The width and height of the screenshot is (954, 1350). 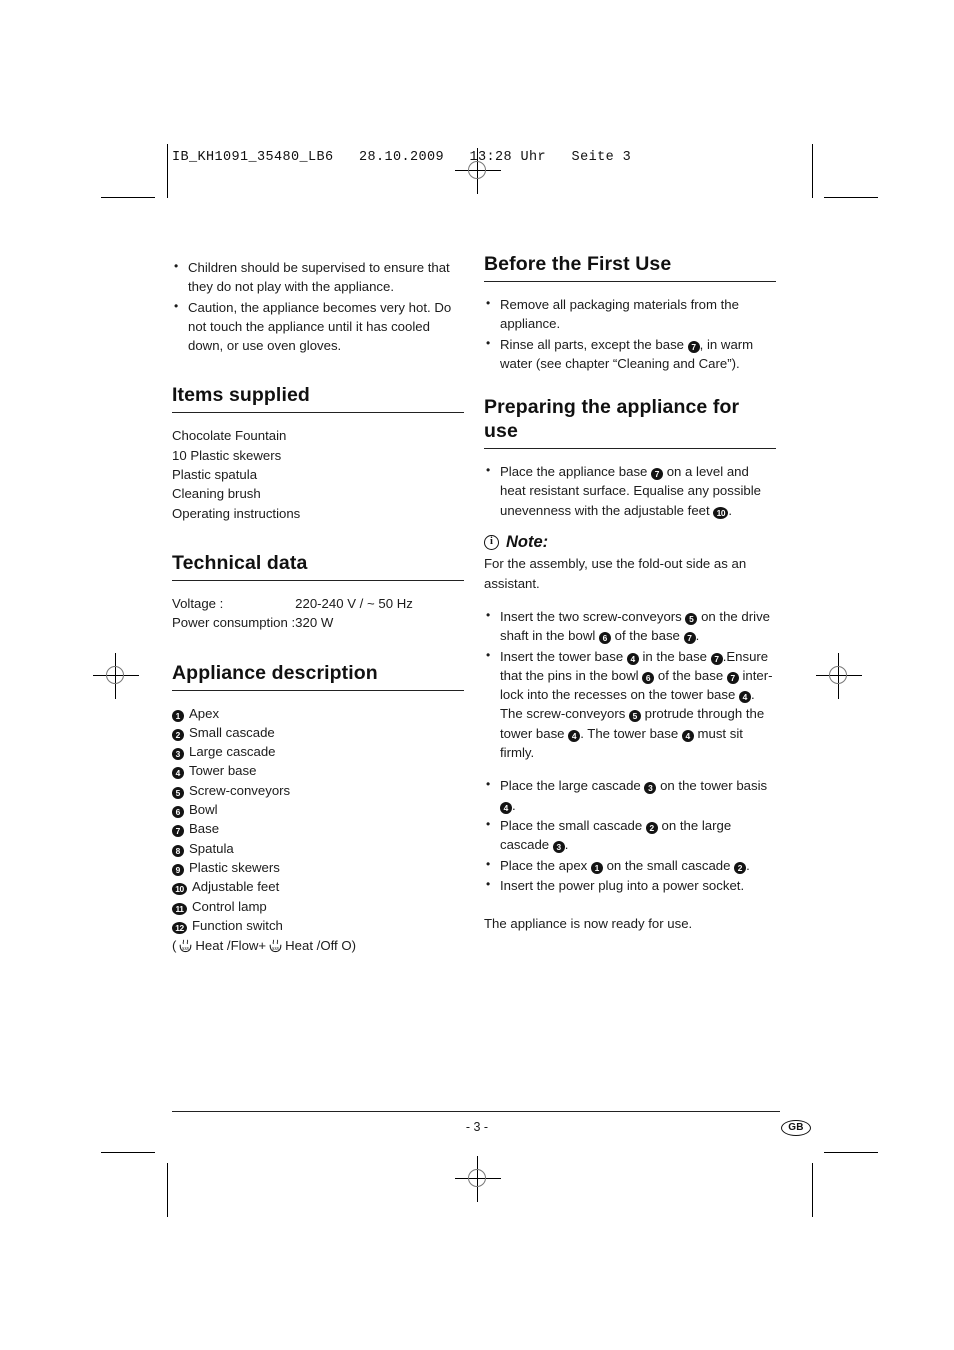 What do you see at coordinates (178, 773) in the screenshot?
I see `callout-number-4: 4` at bounding box center [178, 773].